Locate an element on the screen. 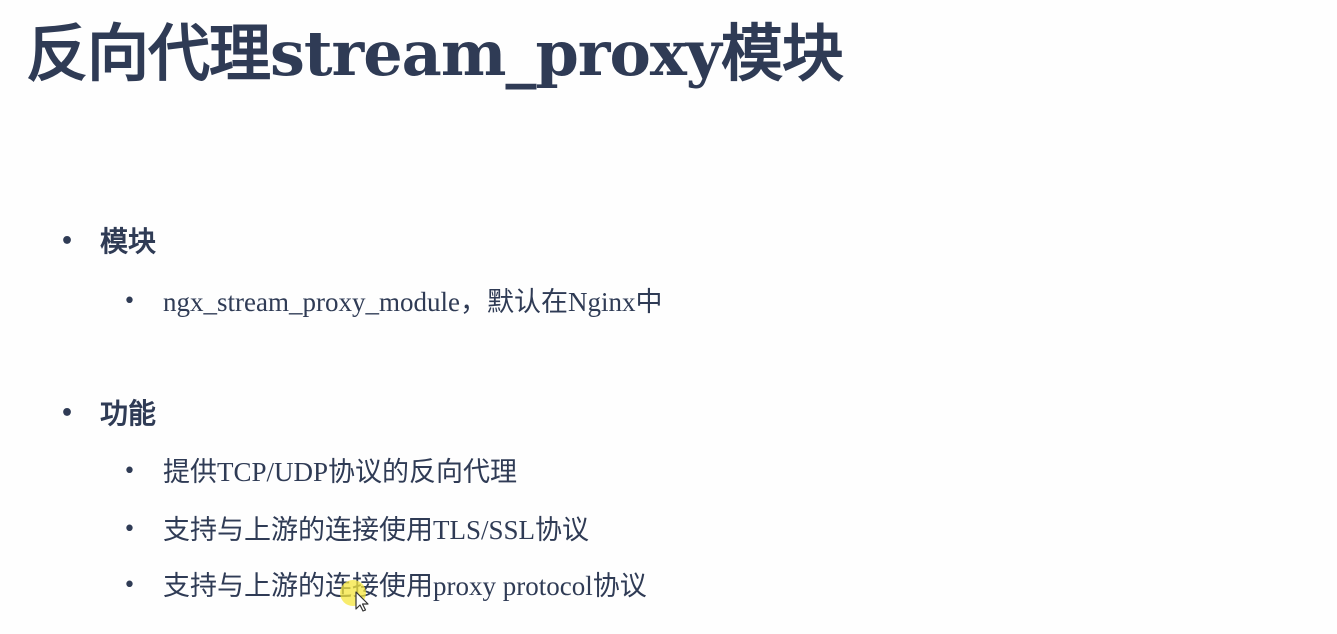 The height and width of the screenshot is (634, 1337). title-cn-part2: 模块 is located at coordinates (782, 53).